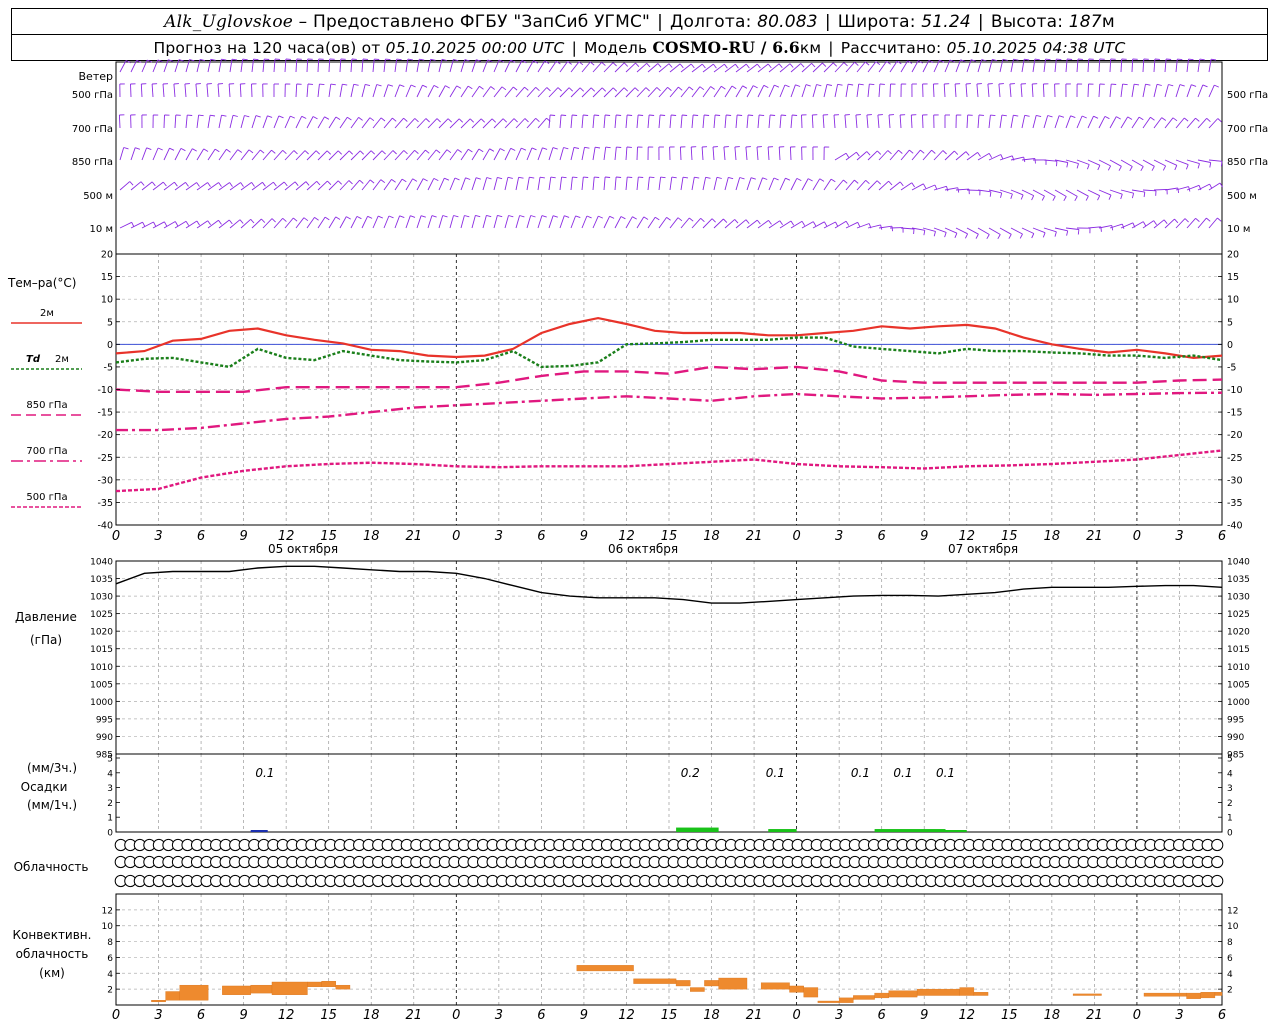  What do you see at coordinates (110, 760) in the screenshot?
I see `precip-y-tick: 5` at bounding box center [110, 760].